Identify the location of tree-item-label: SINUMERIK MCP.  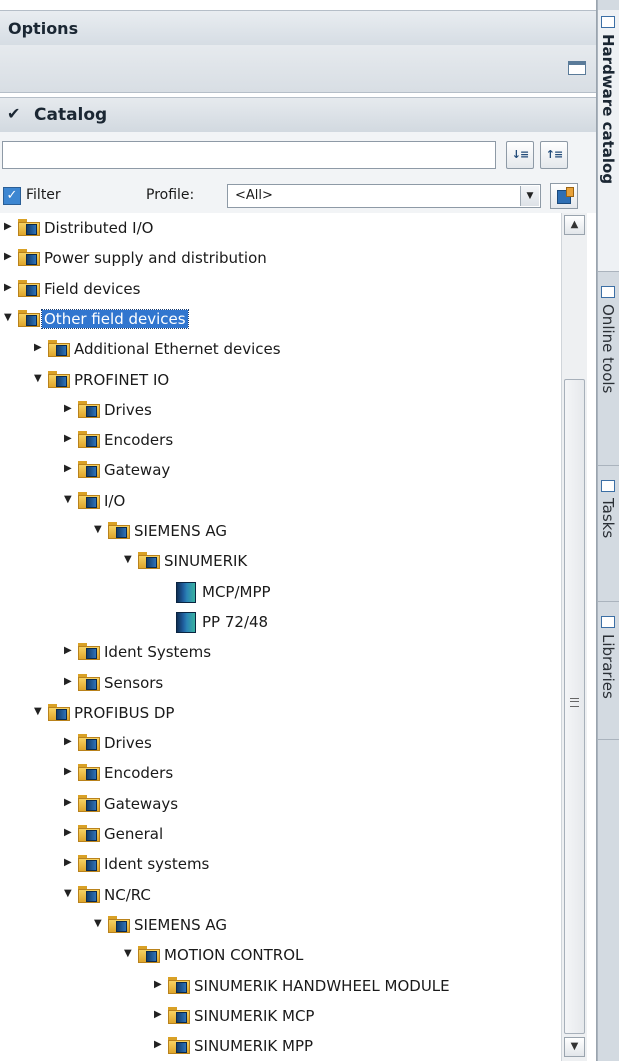
(254, 1016).